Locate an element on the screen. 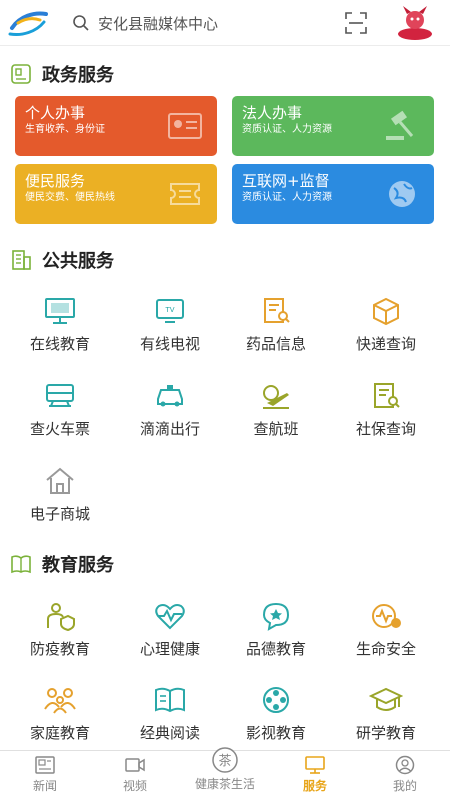 Image resolution: width=450 pixels, height=800 pixels. heartbeat-icon is located at coordinates (170, 617).